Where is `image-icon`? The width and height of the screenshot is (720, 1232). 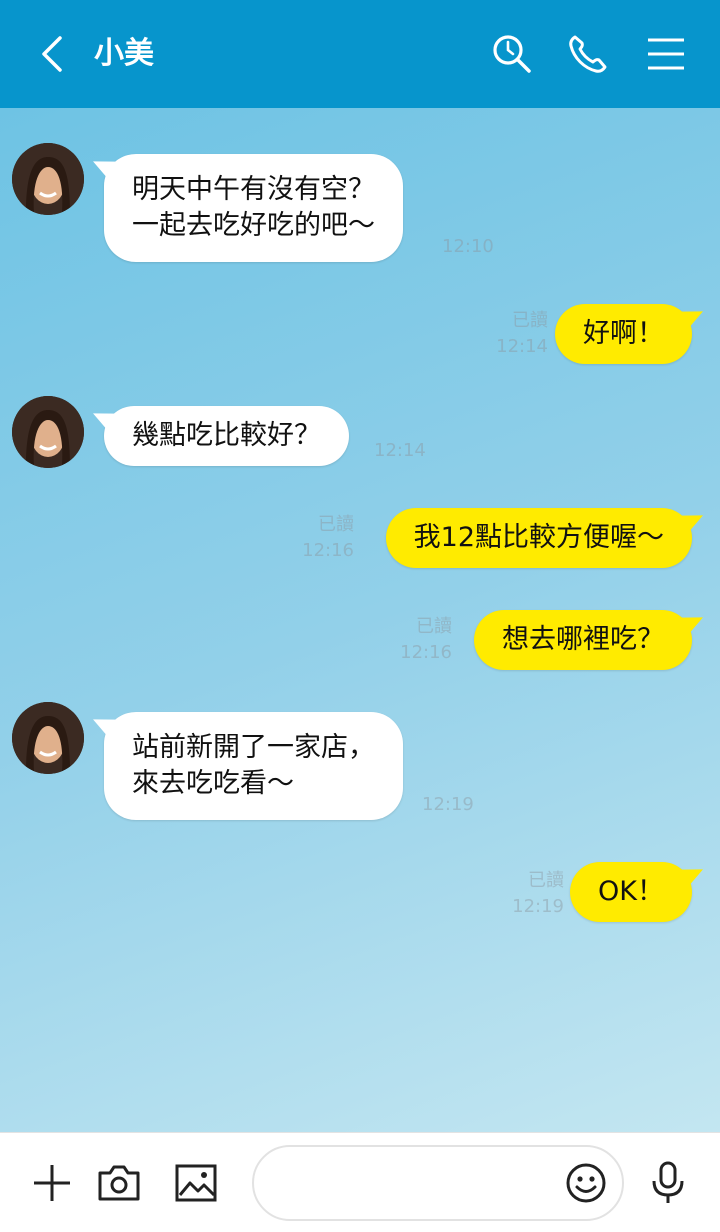
image-icon is located at coordinates (196, 1183).